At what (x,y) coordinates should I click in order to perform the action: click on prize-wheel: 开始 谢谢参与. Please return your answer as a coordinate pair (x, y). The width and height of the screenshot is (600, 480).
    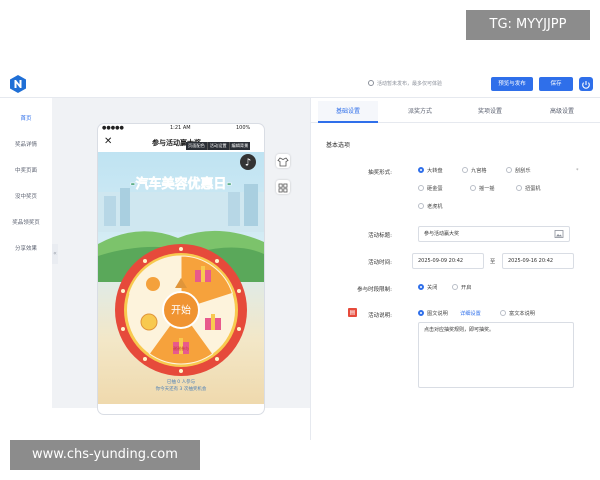
    Looking at the image, I should click on (181, 310).